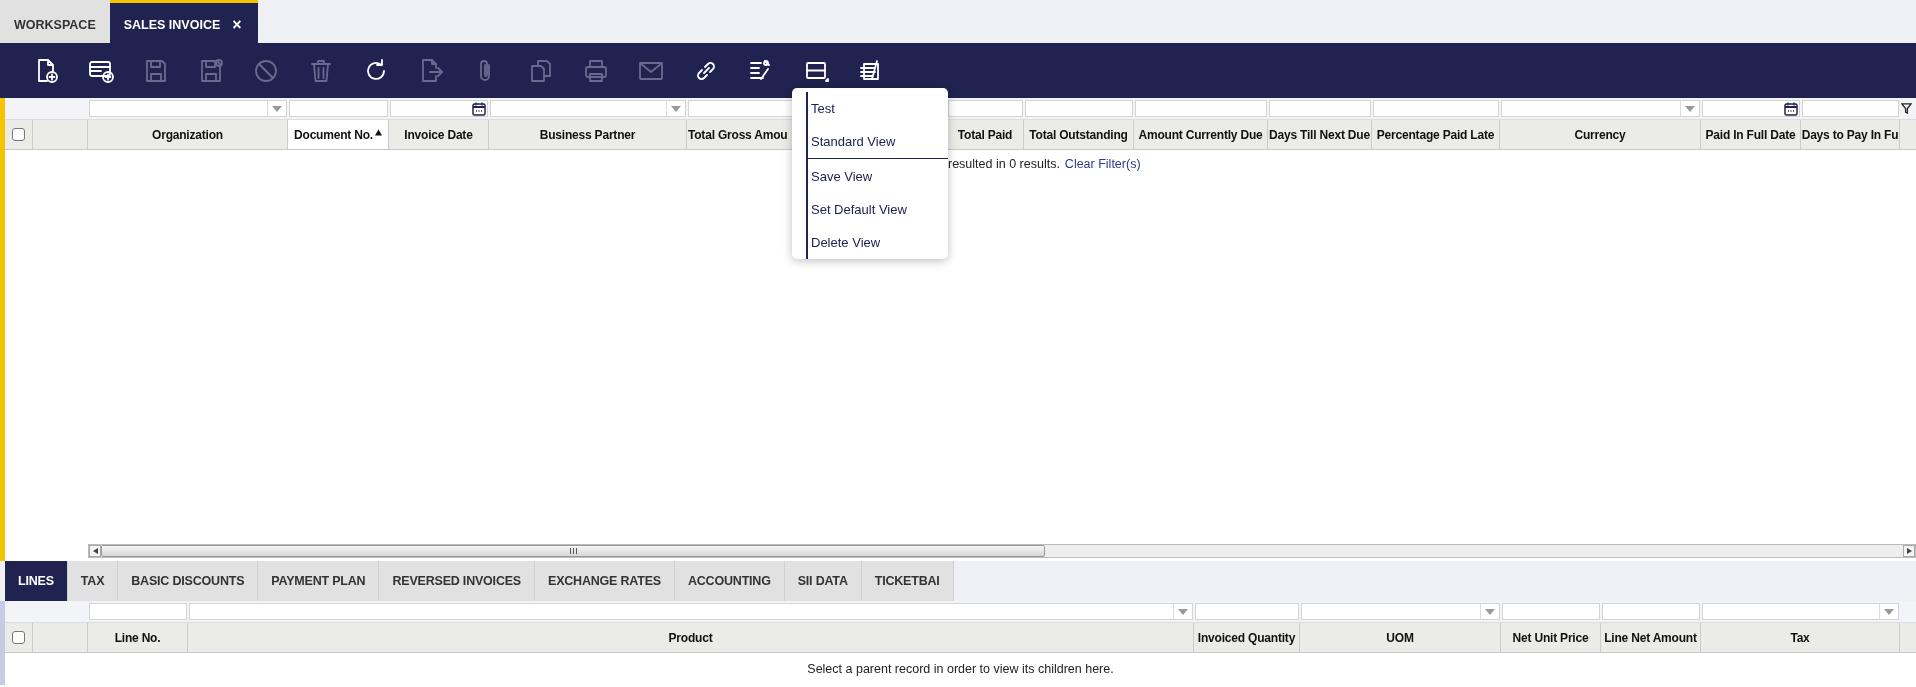  I want to click on window-tab: WORKSPACE, so click(55, 21).